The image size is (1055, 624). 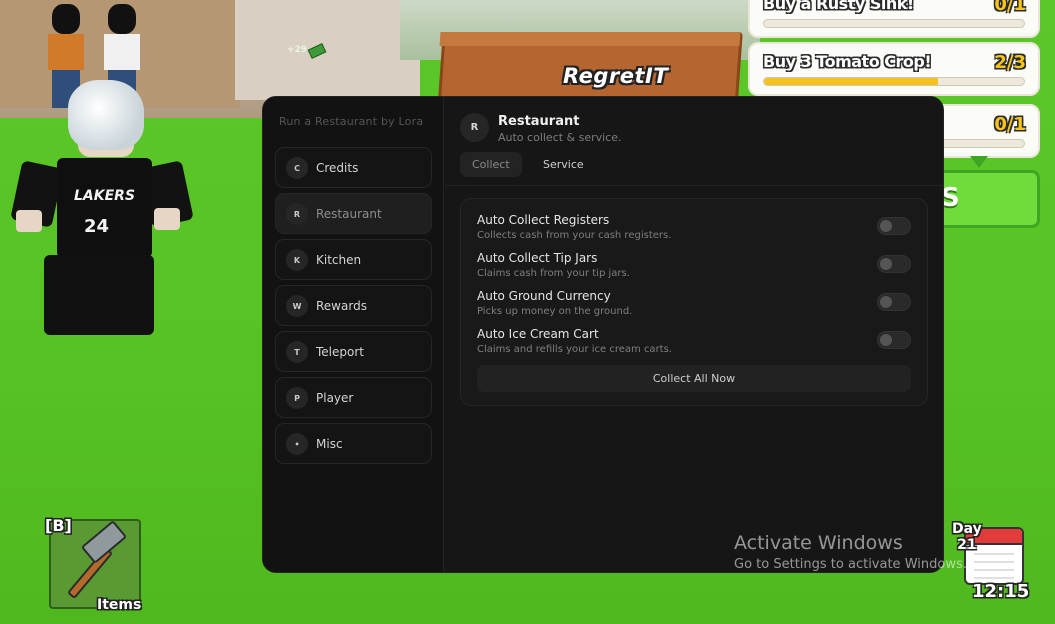 What do you see at coordinates (979, 162) in the screenshot?
I see `claim-arrow-icon` at bounding box center [979, 162].